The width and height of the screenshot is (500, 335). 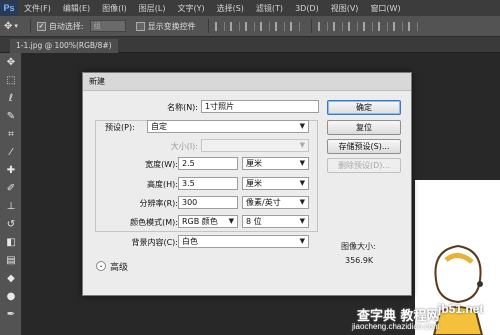 I want to click on tools-panel: ✥ ⬚ ℓ ✎ ⌗ ⁄ ✚ ✐ ⊥ ↺ ◧ ▤ ◆ ● ✒, so click(x=11, y=194).